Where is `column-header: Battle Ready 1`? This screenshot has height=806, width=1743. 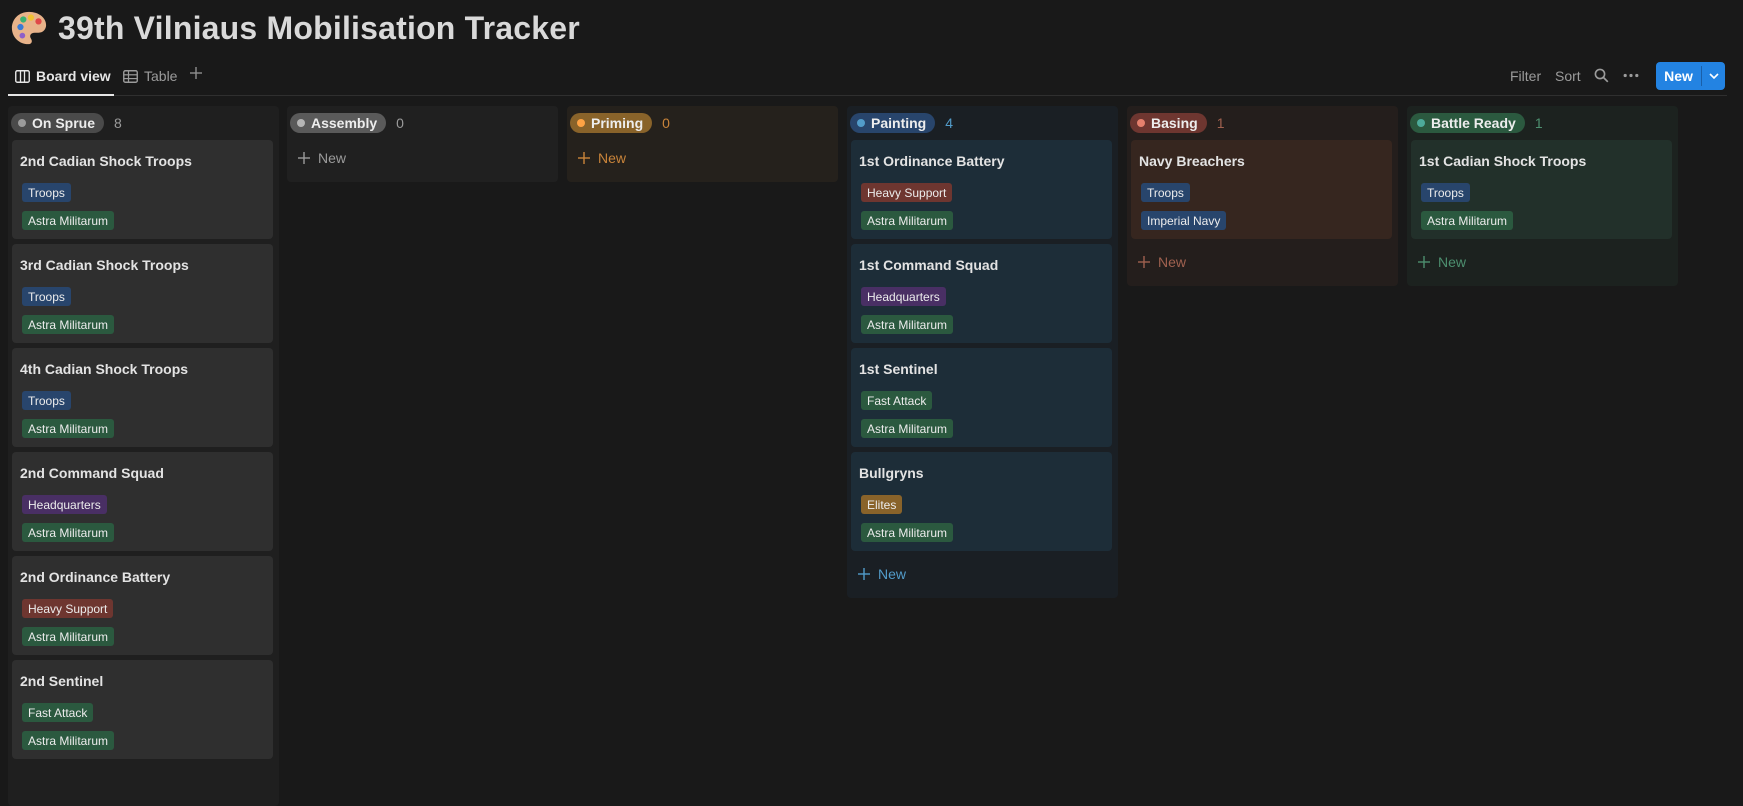
column-header: Battle Ready 1 is located at coordinates (1542, 123).